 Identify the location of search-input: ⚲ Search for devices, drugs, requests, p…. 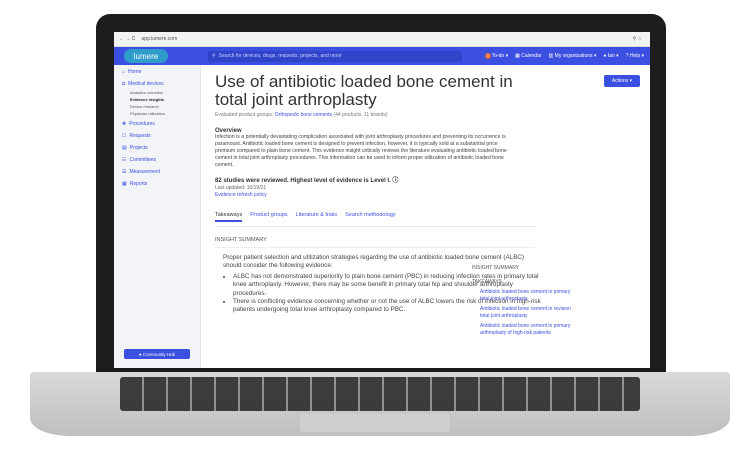
(335, 56).